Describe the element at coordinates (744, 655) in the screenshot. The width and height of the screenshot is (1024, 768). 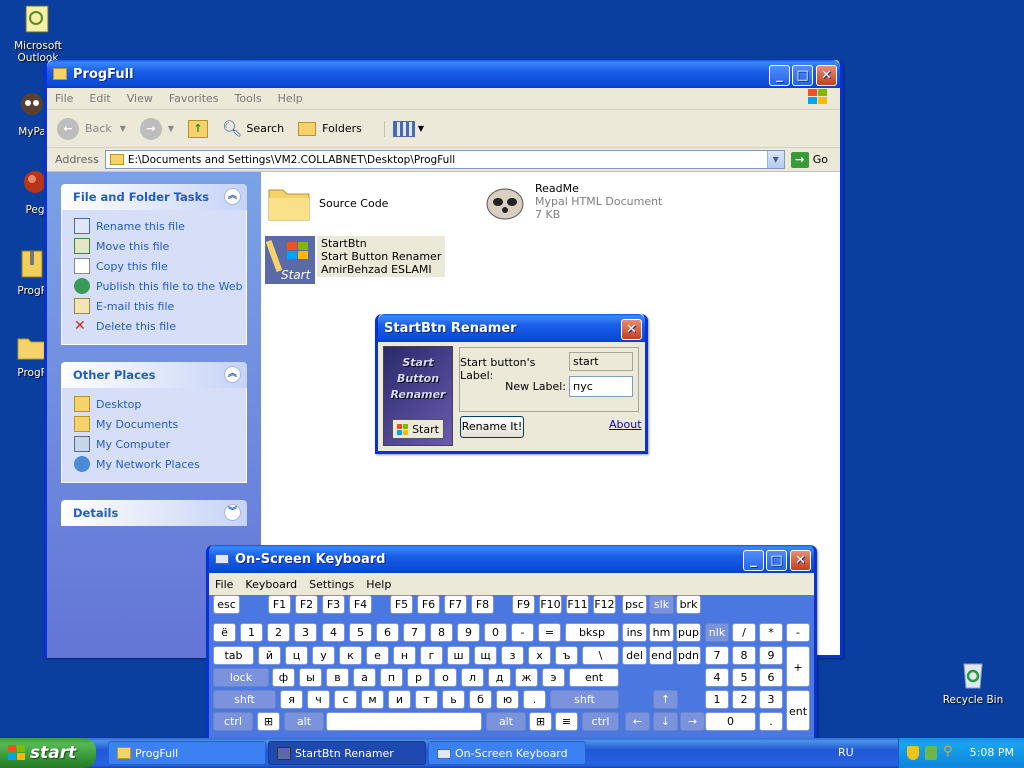
I see `osk-key: 8` at that location.